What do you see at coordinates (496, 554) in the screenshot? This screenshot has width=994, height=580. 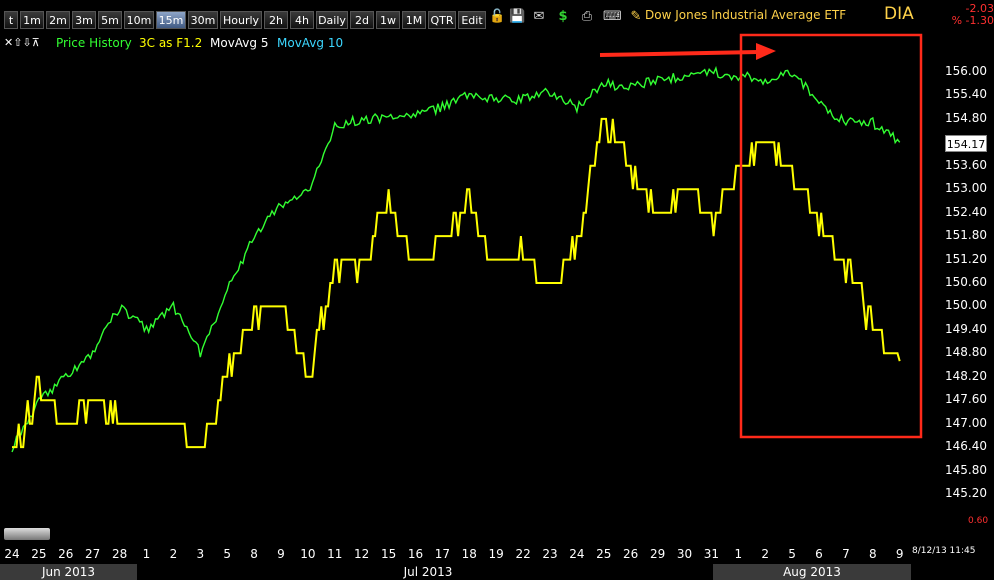 I see `x-tick-label: 19` at bounding box center [496, 554].